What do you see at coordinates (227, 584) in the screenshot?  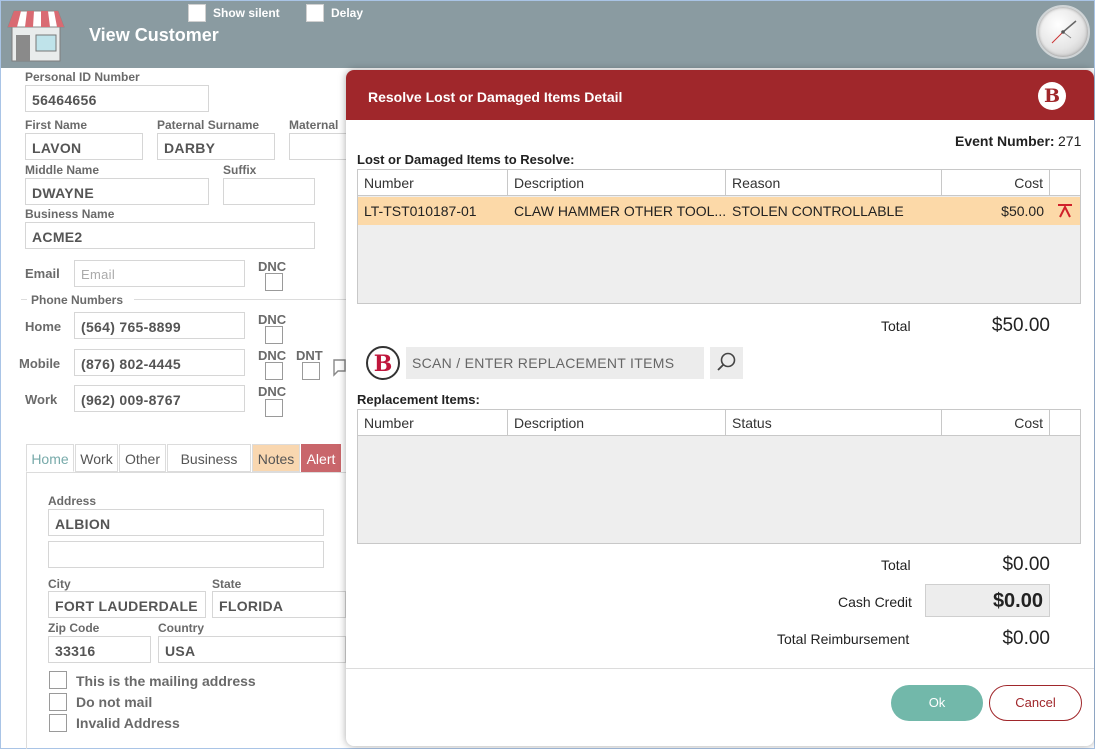 I see `state-label: State` at bounding box center [227, 584].